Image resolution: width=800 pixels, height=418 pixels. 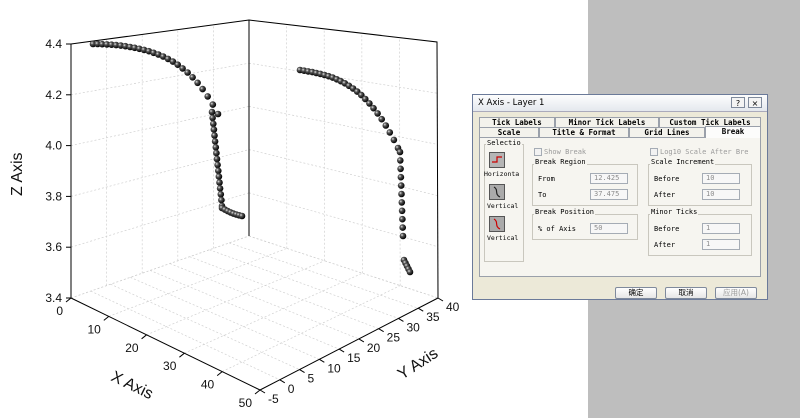 What do you see at coordinates (501, 174) in the screenshot?
I see `horizontal-option-label: Horizonta` at bounding box center [501, 174].